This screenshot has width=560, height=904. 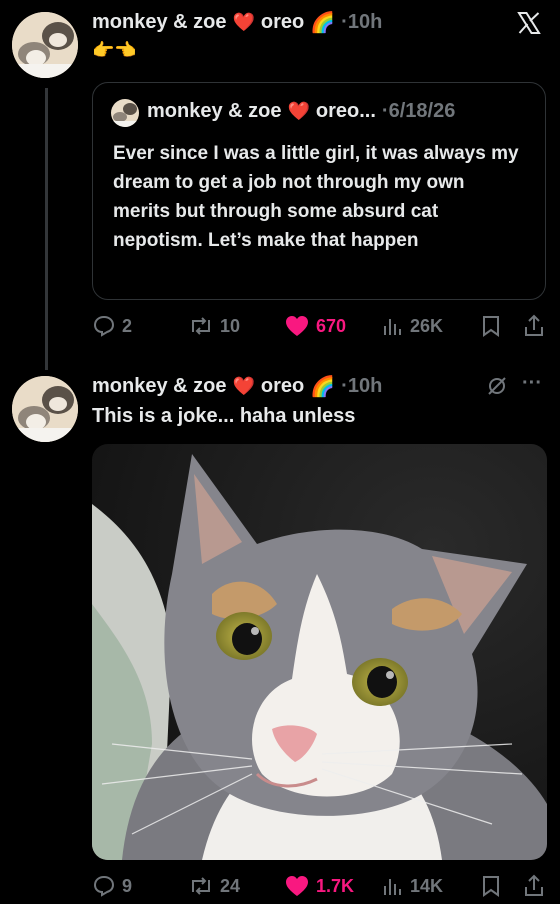 What do you see at coordinates (230, 325) in the screenshot?
I see `repost-count: 10` at bounding box center [230, 325].